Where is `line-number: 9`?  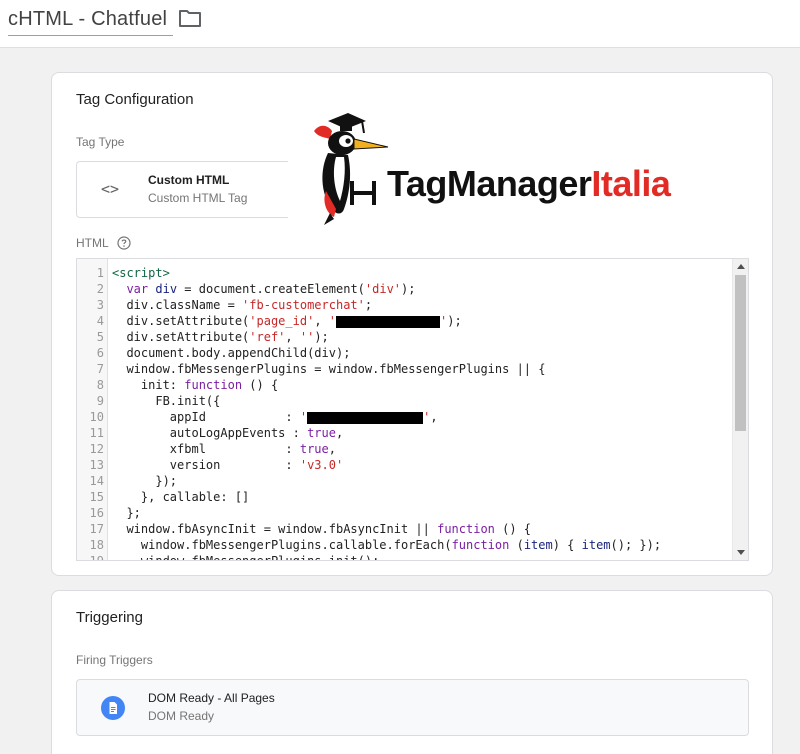
line-number: 9 is located at coordinates (100, 401).